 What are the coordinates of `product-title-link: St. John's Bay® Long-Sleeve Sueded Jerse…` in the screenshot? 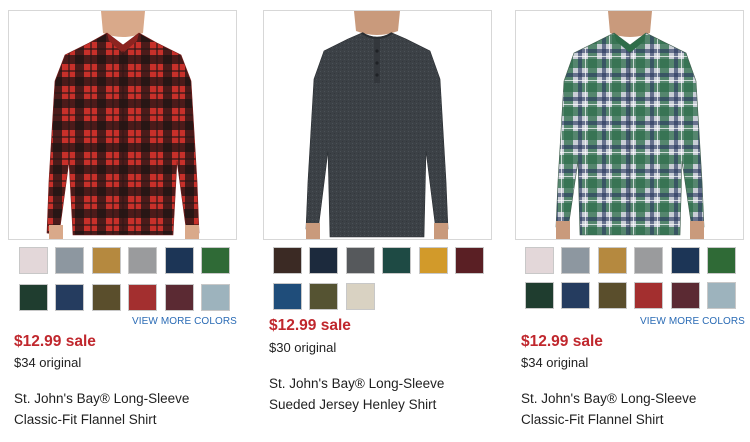 It's located at (383, 394).